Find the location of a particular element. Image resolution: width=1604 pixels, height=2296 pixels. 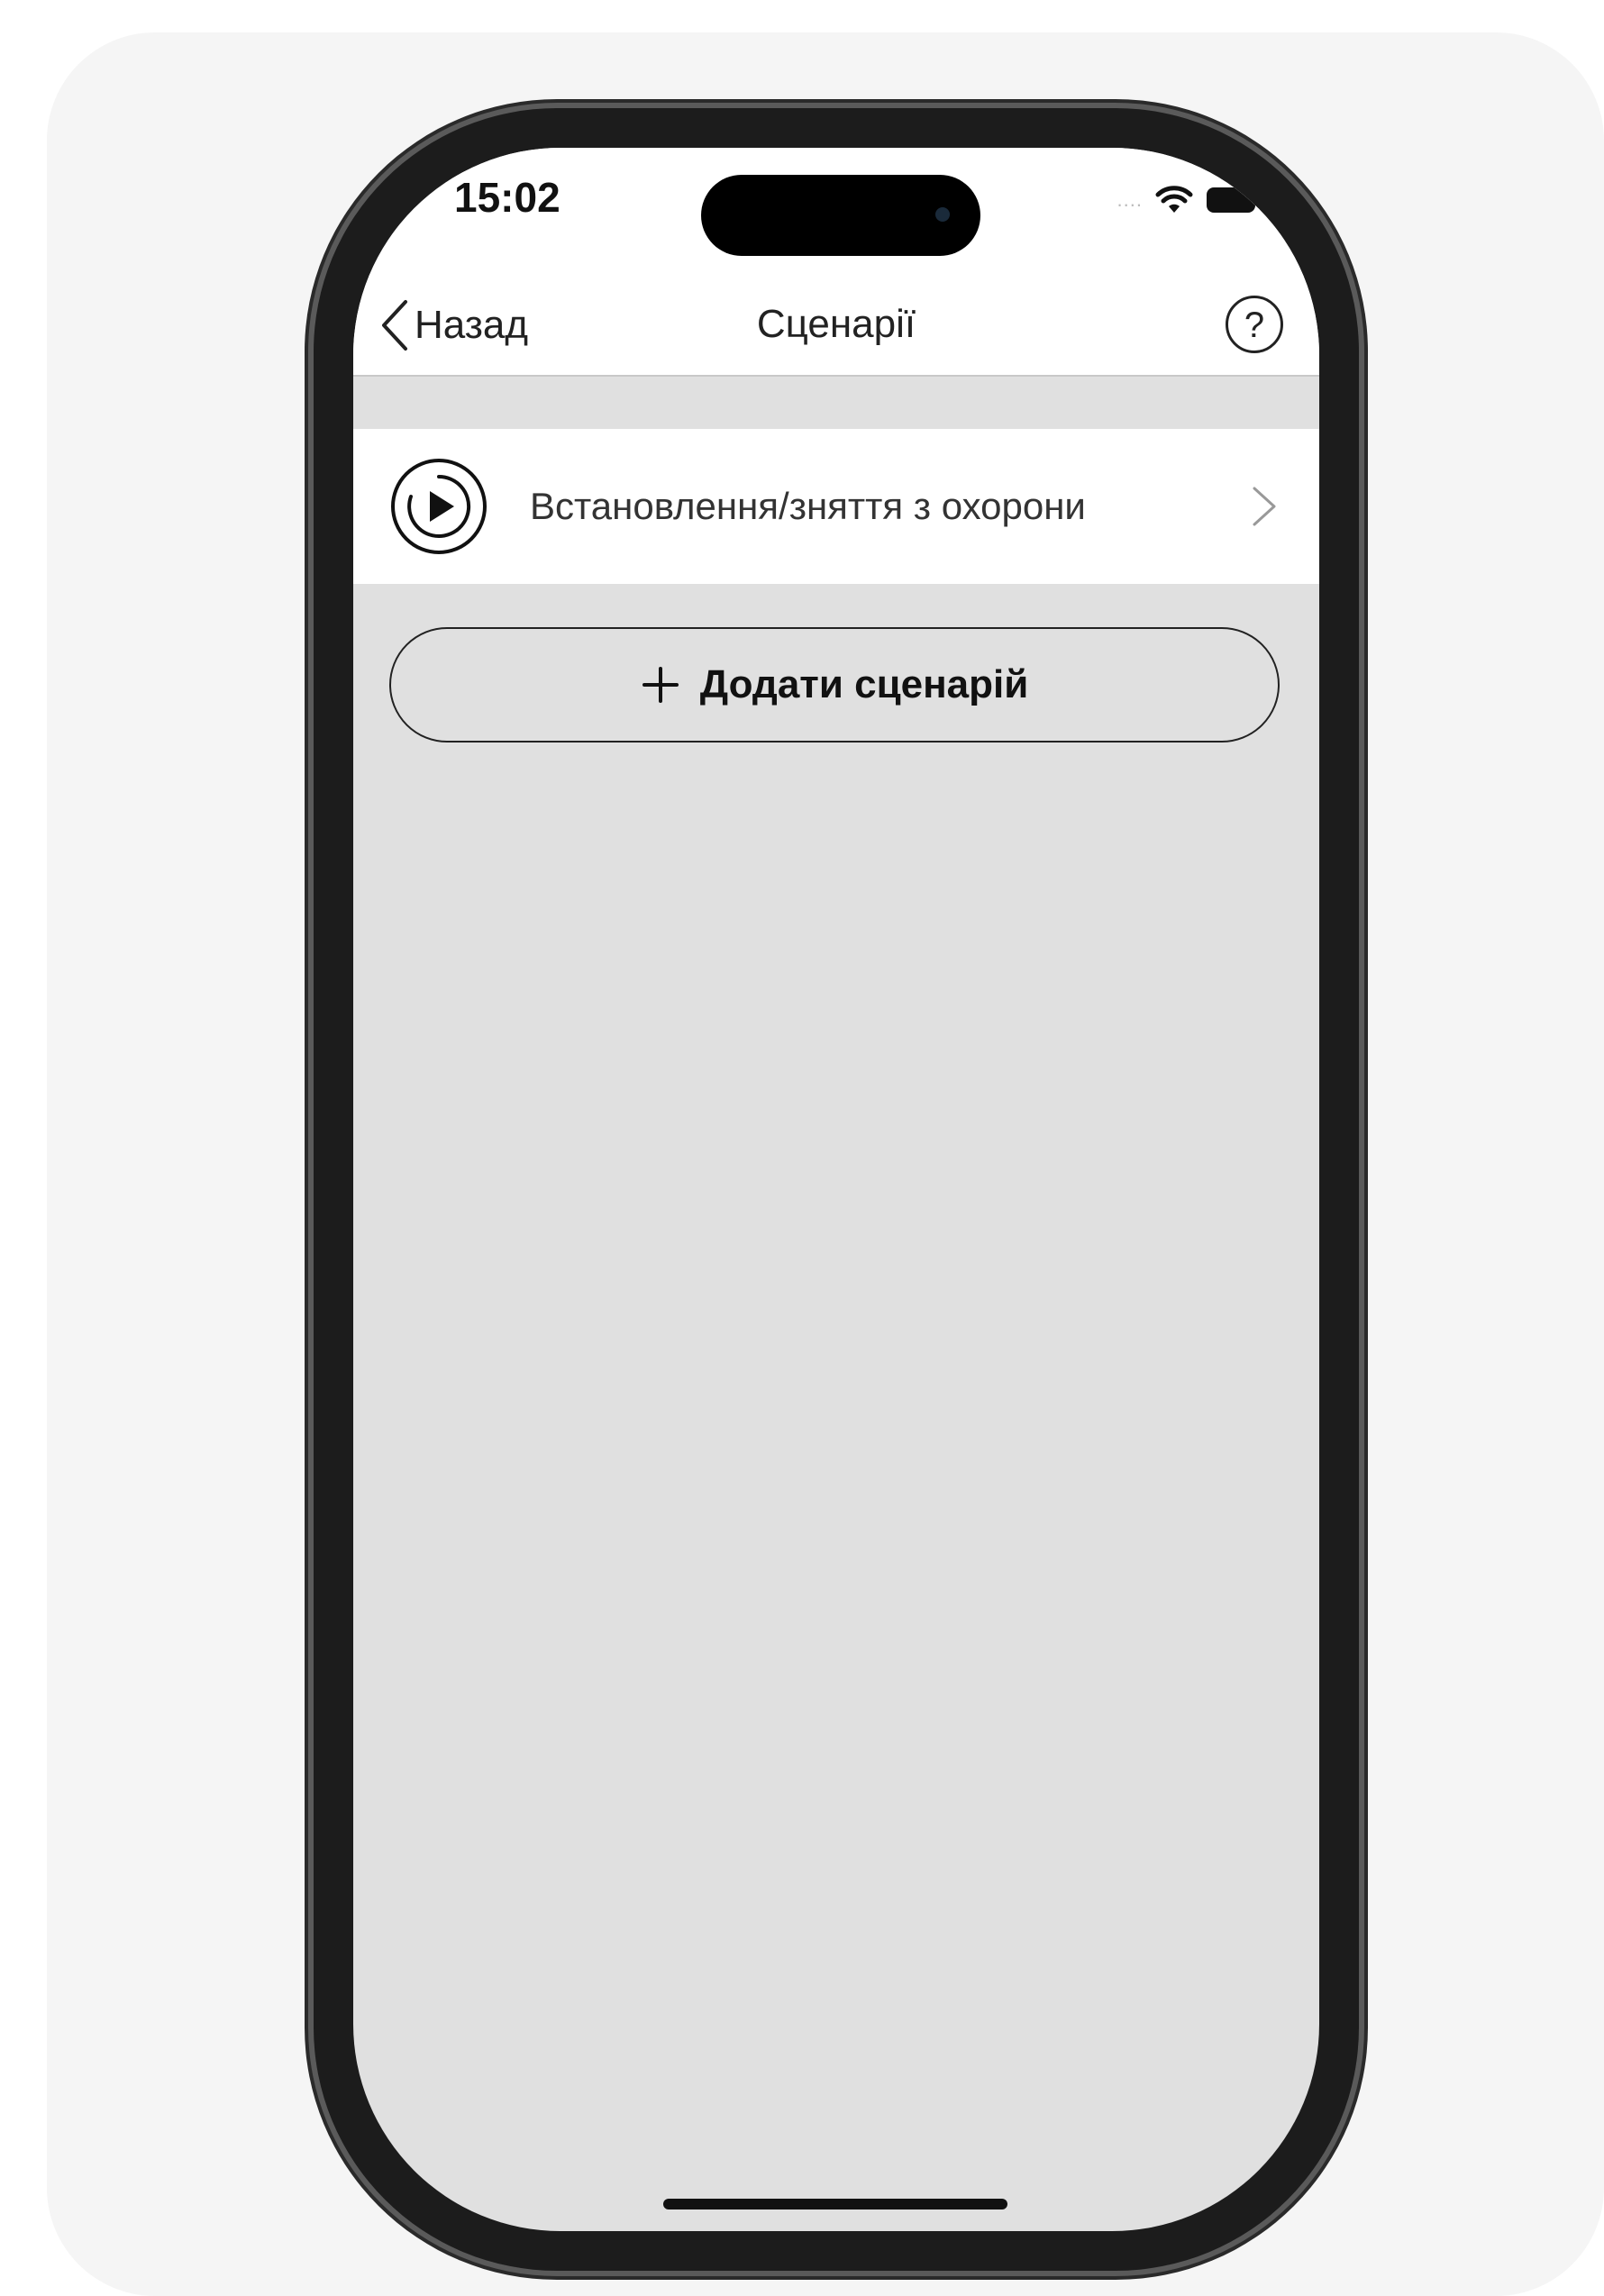

add-scenario-button: Додати сценарій is located at coordinates (834, 685).